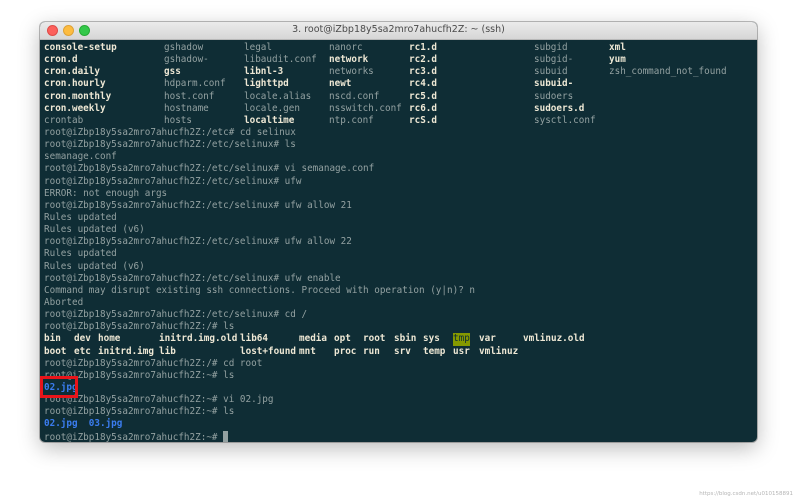 The image size is (797, 500). I want to click on file-entry: nscd.conf, so click(354, 96).